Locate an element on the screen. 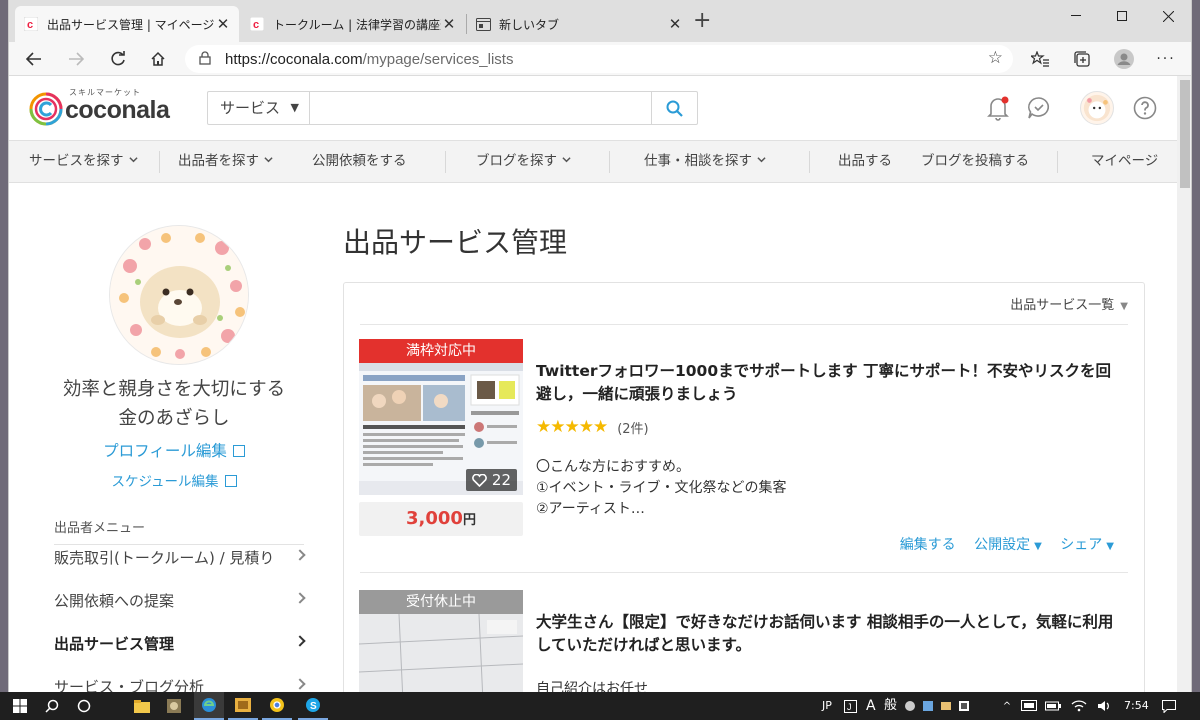 The image size is (1200, 720). more-menu-icon: ··· is located at coordinates (1166, 59).